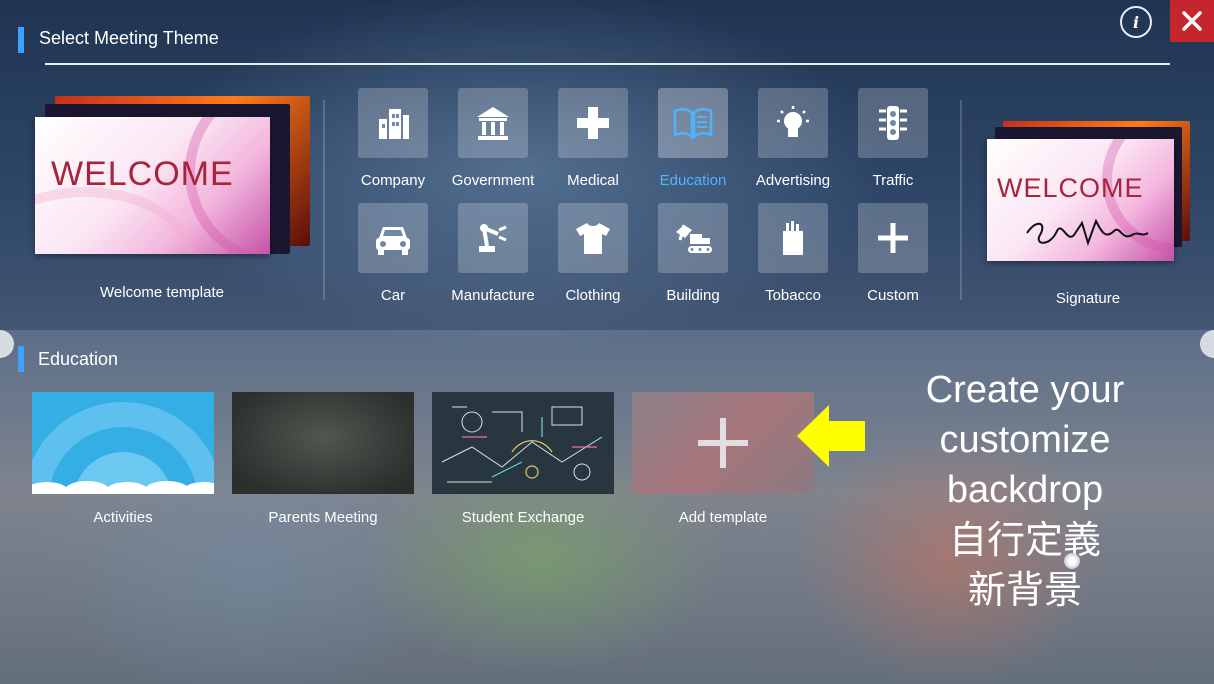 This screenshot has width=1214, height=684. Describe the element at coordinates (393, 295) in the screenshot. I see `category-label: Car` at that location.